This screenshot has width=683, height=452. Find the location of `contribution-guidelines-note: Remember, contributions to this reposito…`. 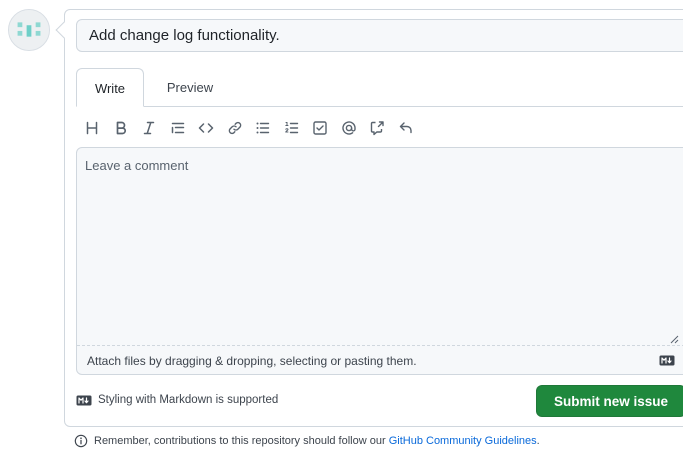

contribution-guidelines-note: Remember, contributions to this reposito… is located at coordinates (307, 441).